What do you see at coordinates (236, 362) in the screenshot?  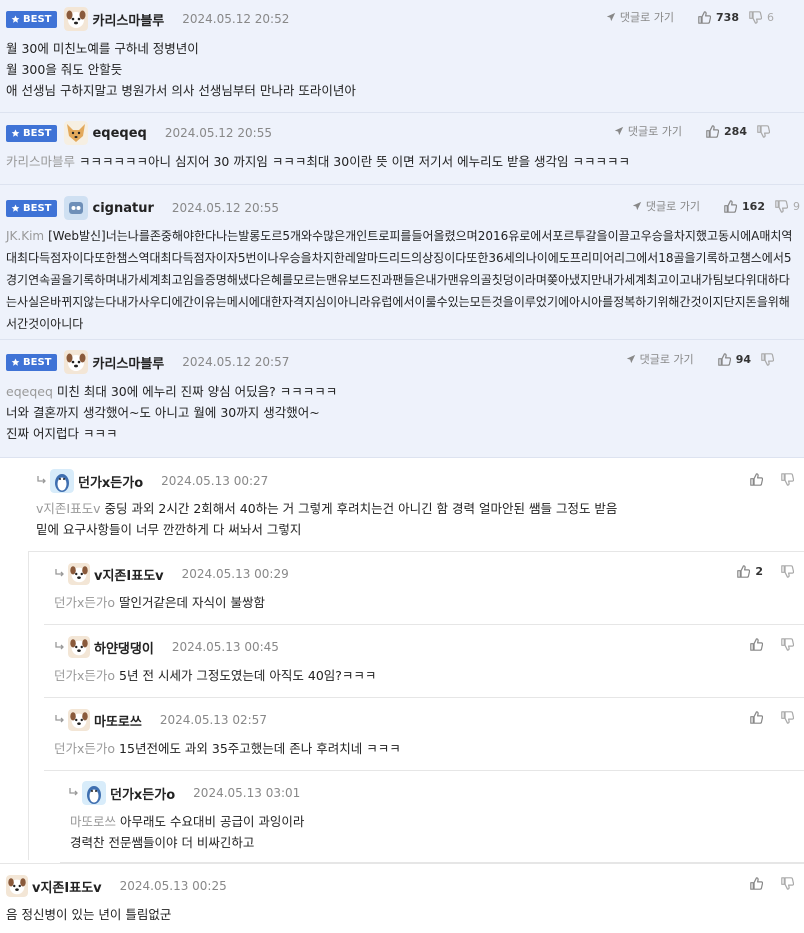 I see `comment-date: 2024.05.12 20:57` at bounding box center [236, 362].